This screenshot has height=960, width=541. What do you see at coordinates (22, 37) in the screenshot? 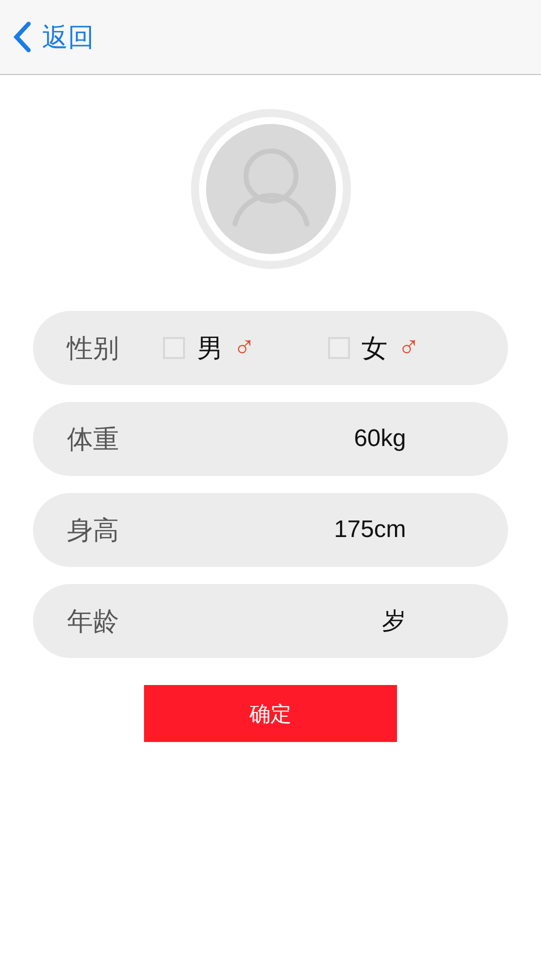
I see `back-chevron-icon` at bounding box center [22, 37].